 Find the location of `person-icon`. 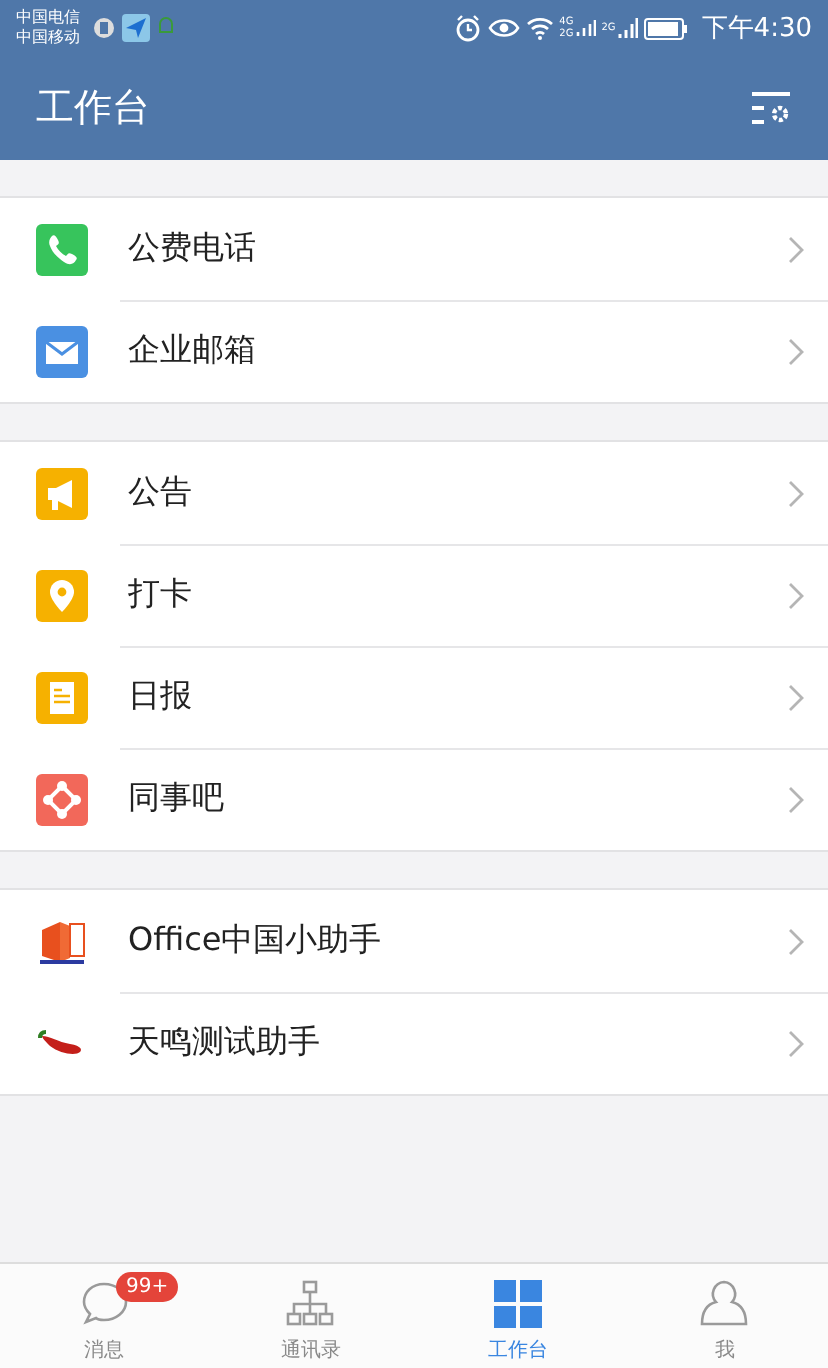

person-icon is located at coordinates (724, 1304).